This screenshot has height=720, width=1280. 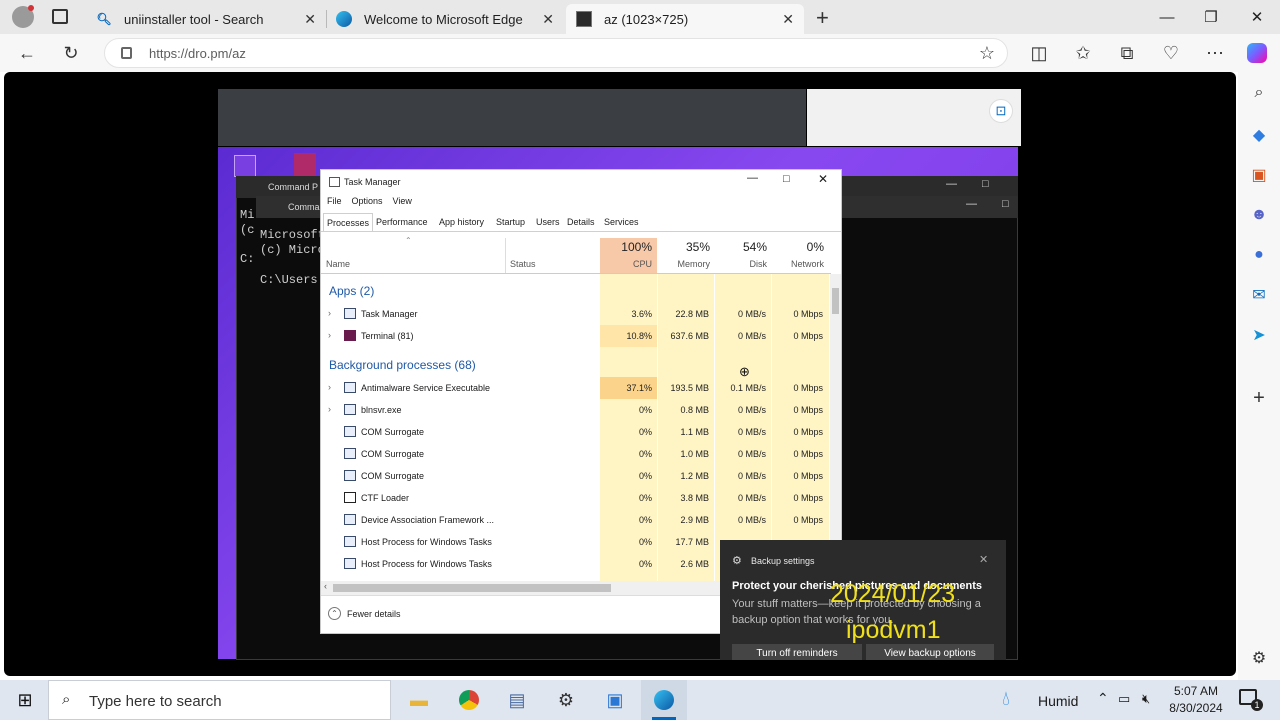 I want to click on table-row: COM Surrogate 0% 1.0 MB 0 MB/s 0 Mbps, so click(x=576, y=454).